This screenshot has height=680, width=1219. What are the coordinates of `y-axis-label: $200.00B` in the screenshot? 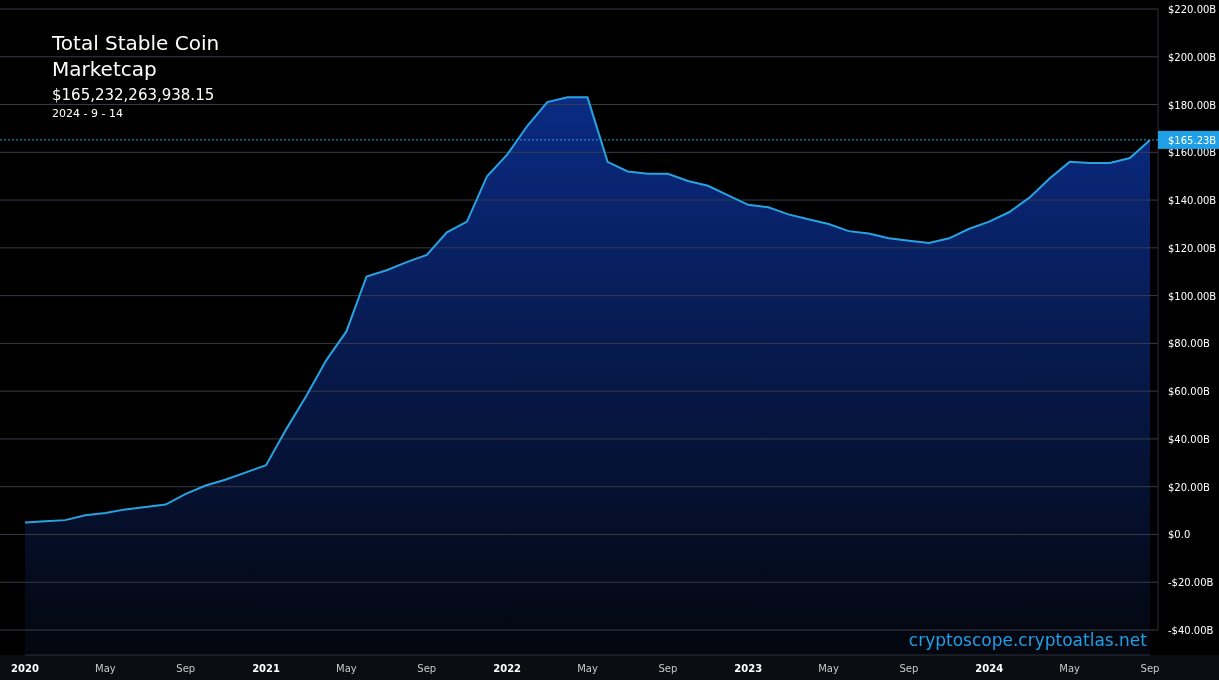 It's located at (1192, 57).